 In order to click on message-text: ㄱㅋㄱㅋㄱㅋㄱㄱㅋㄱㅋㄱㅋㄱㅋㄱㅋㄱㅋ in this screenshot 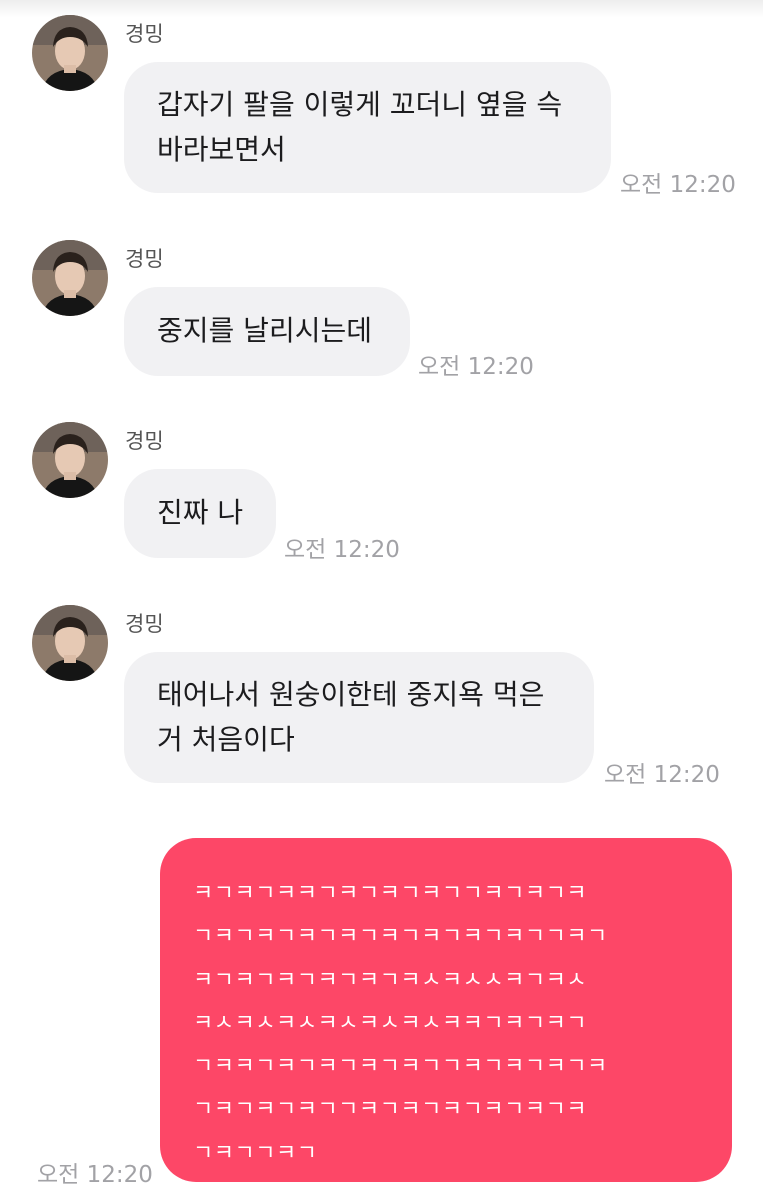, I will do `click(390, 1110)`.